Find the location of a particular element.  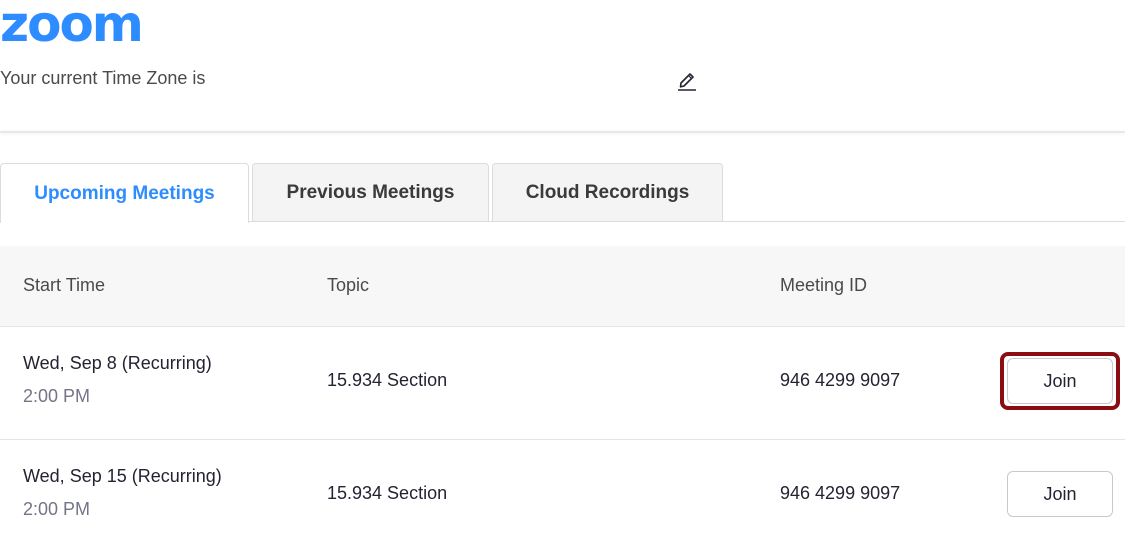

tab-label: Previous Meetings is located at coordinates (370, 192).